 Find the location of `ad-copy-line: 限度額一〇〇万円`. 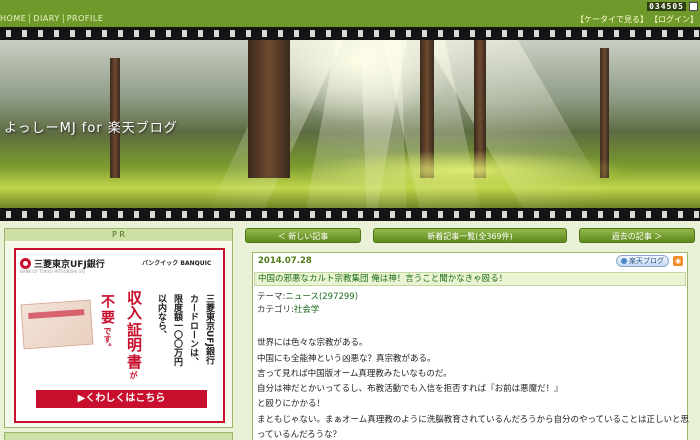

ad-copy-line: 限度額一〇〇万円 is located at coordinates (177, 330).